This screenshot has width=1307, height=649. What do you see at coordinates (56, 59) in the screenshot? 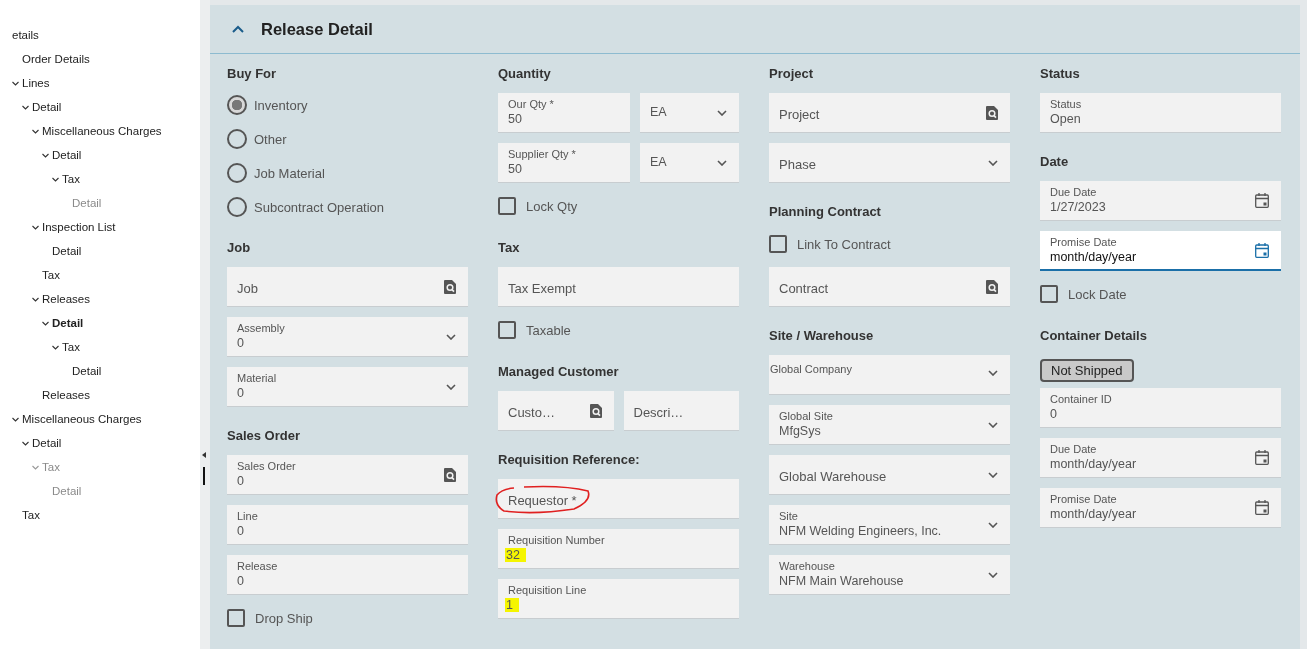
I see `tree-item: Order Details` at bounding box center [56, 59].